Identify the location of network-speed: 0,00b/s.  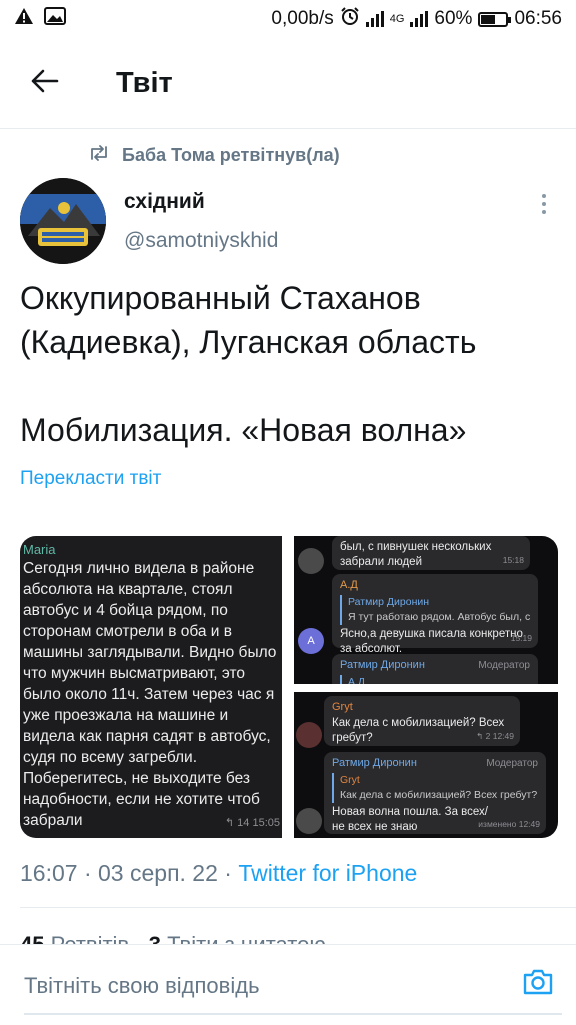
(302, 18).